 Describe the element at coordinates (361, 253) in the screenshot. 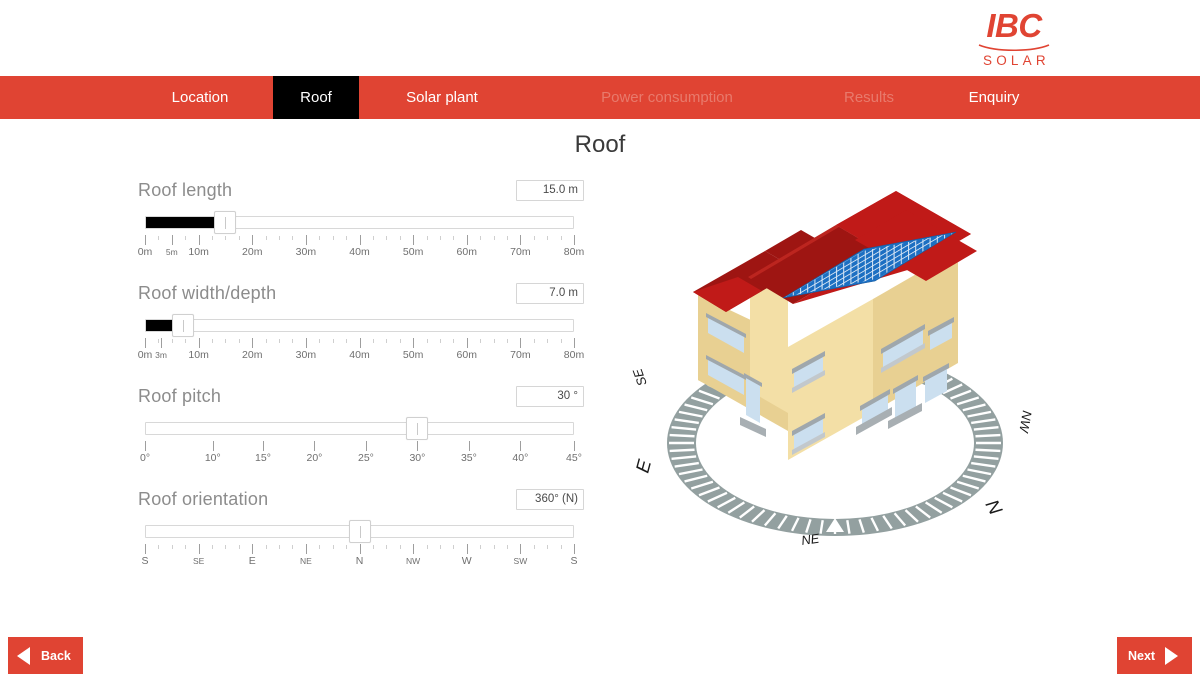

I see `slider-tick-labels: 0m 5m 10m 20m 30m 40m 50m 60m 70m 80m` at that location.